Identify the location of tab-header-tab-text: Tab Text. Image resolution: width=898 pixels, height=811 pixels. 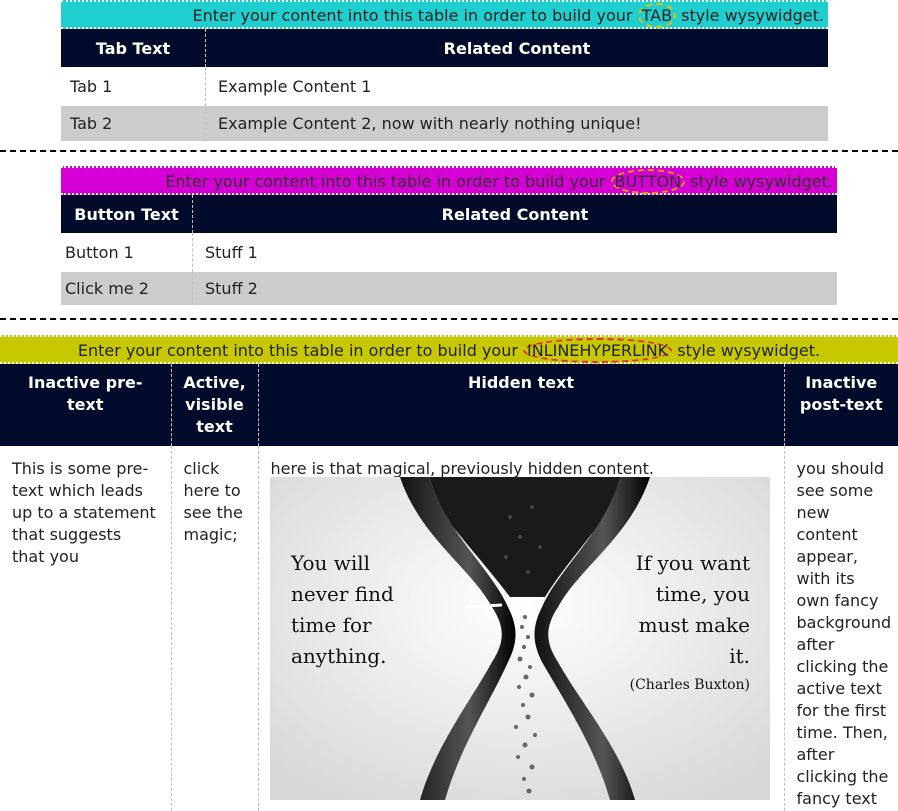
(133, 48).